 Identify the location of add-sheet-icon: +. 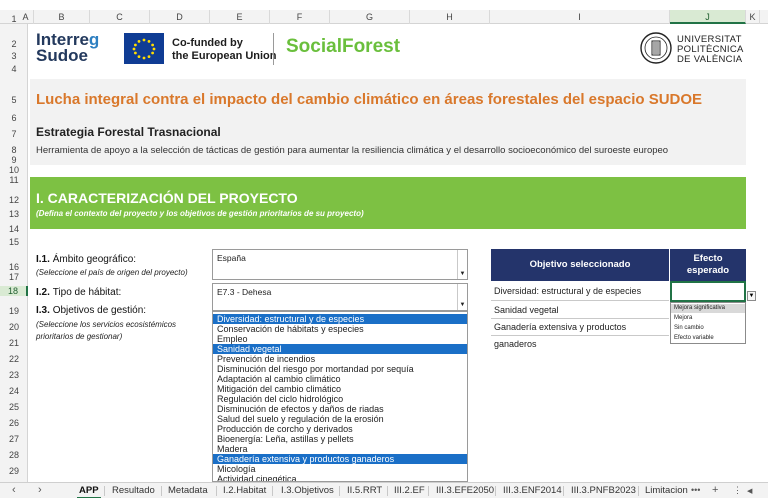
(715, 490).